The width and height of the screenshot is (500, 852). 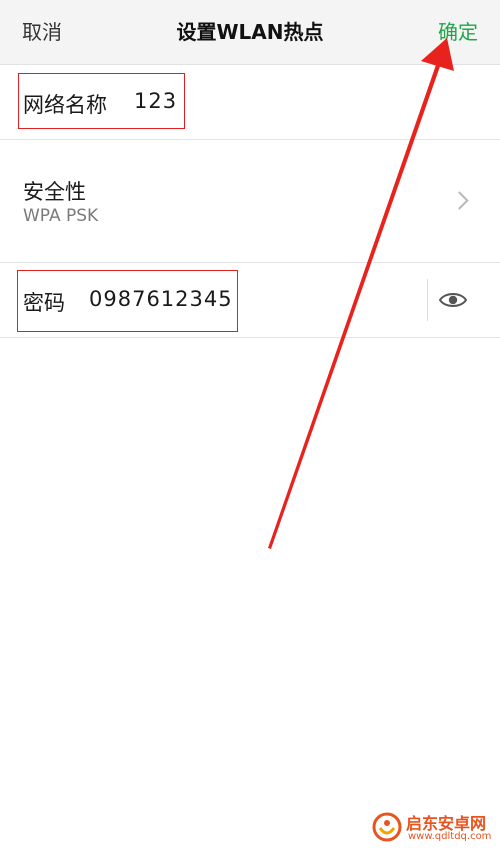 What do you see at coordinates (427, 300) in the screenshot?
I see `divider` at bounding box center [427, 300].